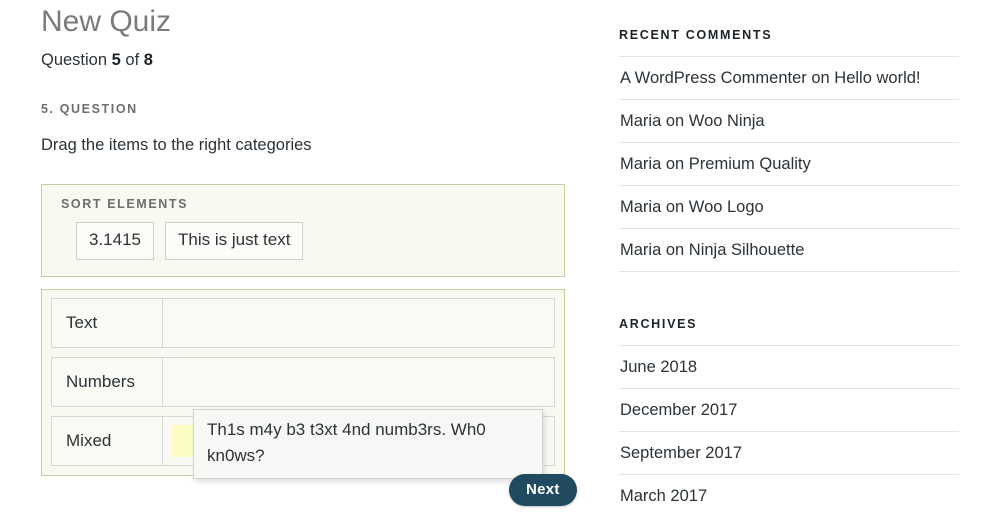  Describe the element at coordinates (789, 494) in the screenshot. I see `list-item: March 2017` at that location.